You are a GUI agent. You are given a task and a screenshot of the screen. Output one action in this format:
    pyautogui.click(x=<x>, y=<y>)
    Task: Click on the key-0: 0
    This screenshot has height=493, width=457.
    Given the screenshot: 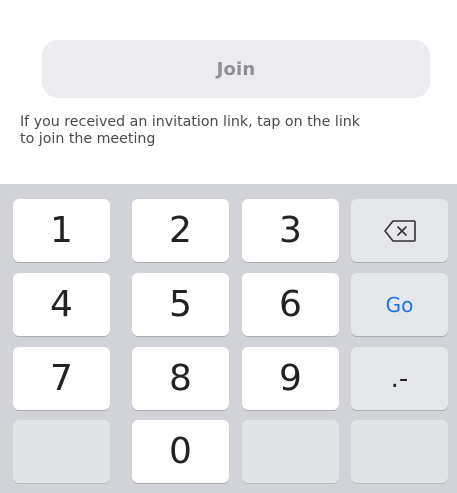 What is the action you would take?
    pyautogui.click(x=180, y=451)
    